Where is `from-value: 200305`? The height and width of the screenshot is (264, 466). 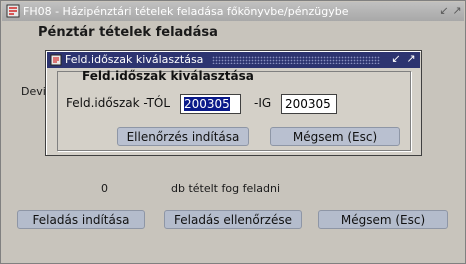
from-value: 200305 is located at coordinates (207, 104).